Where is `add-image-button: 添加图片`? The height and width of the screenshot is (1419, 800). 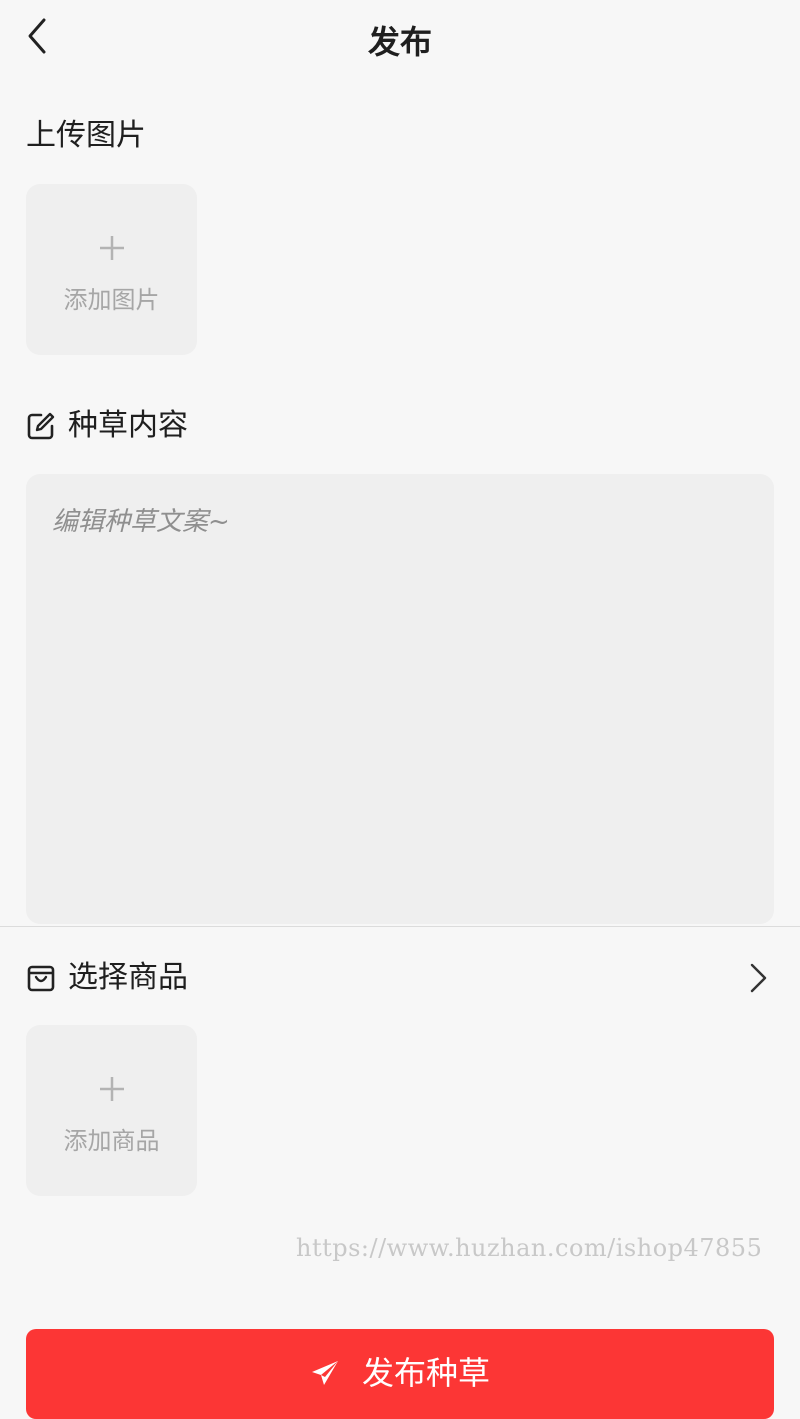
add-image-button: 添加图片 is located at coordinates (111, 269).